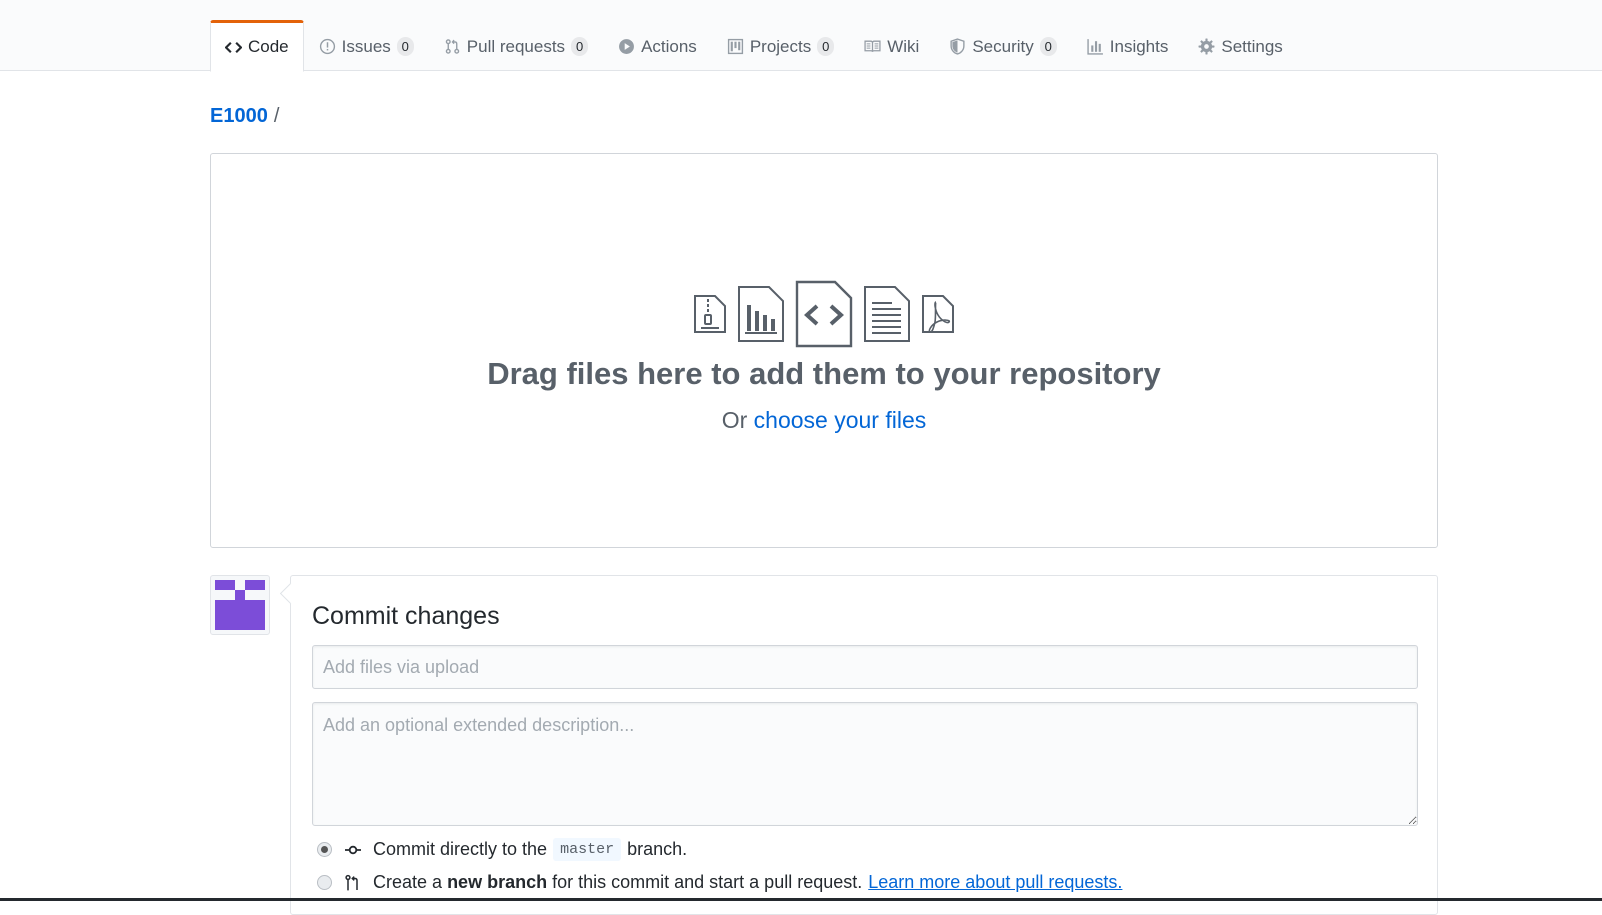 Image resolution: width=1602 pixels, height=915 pixels. I want to click on identicon, so click(240, 605).